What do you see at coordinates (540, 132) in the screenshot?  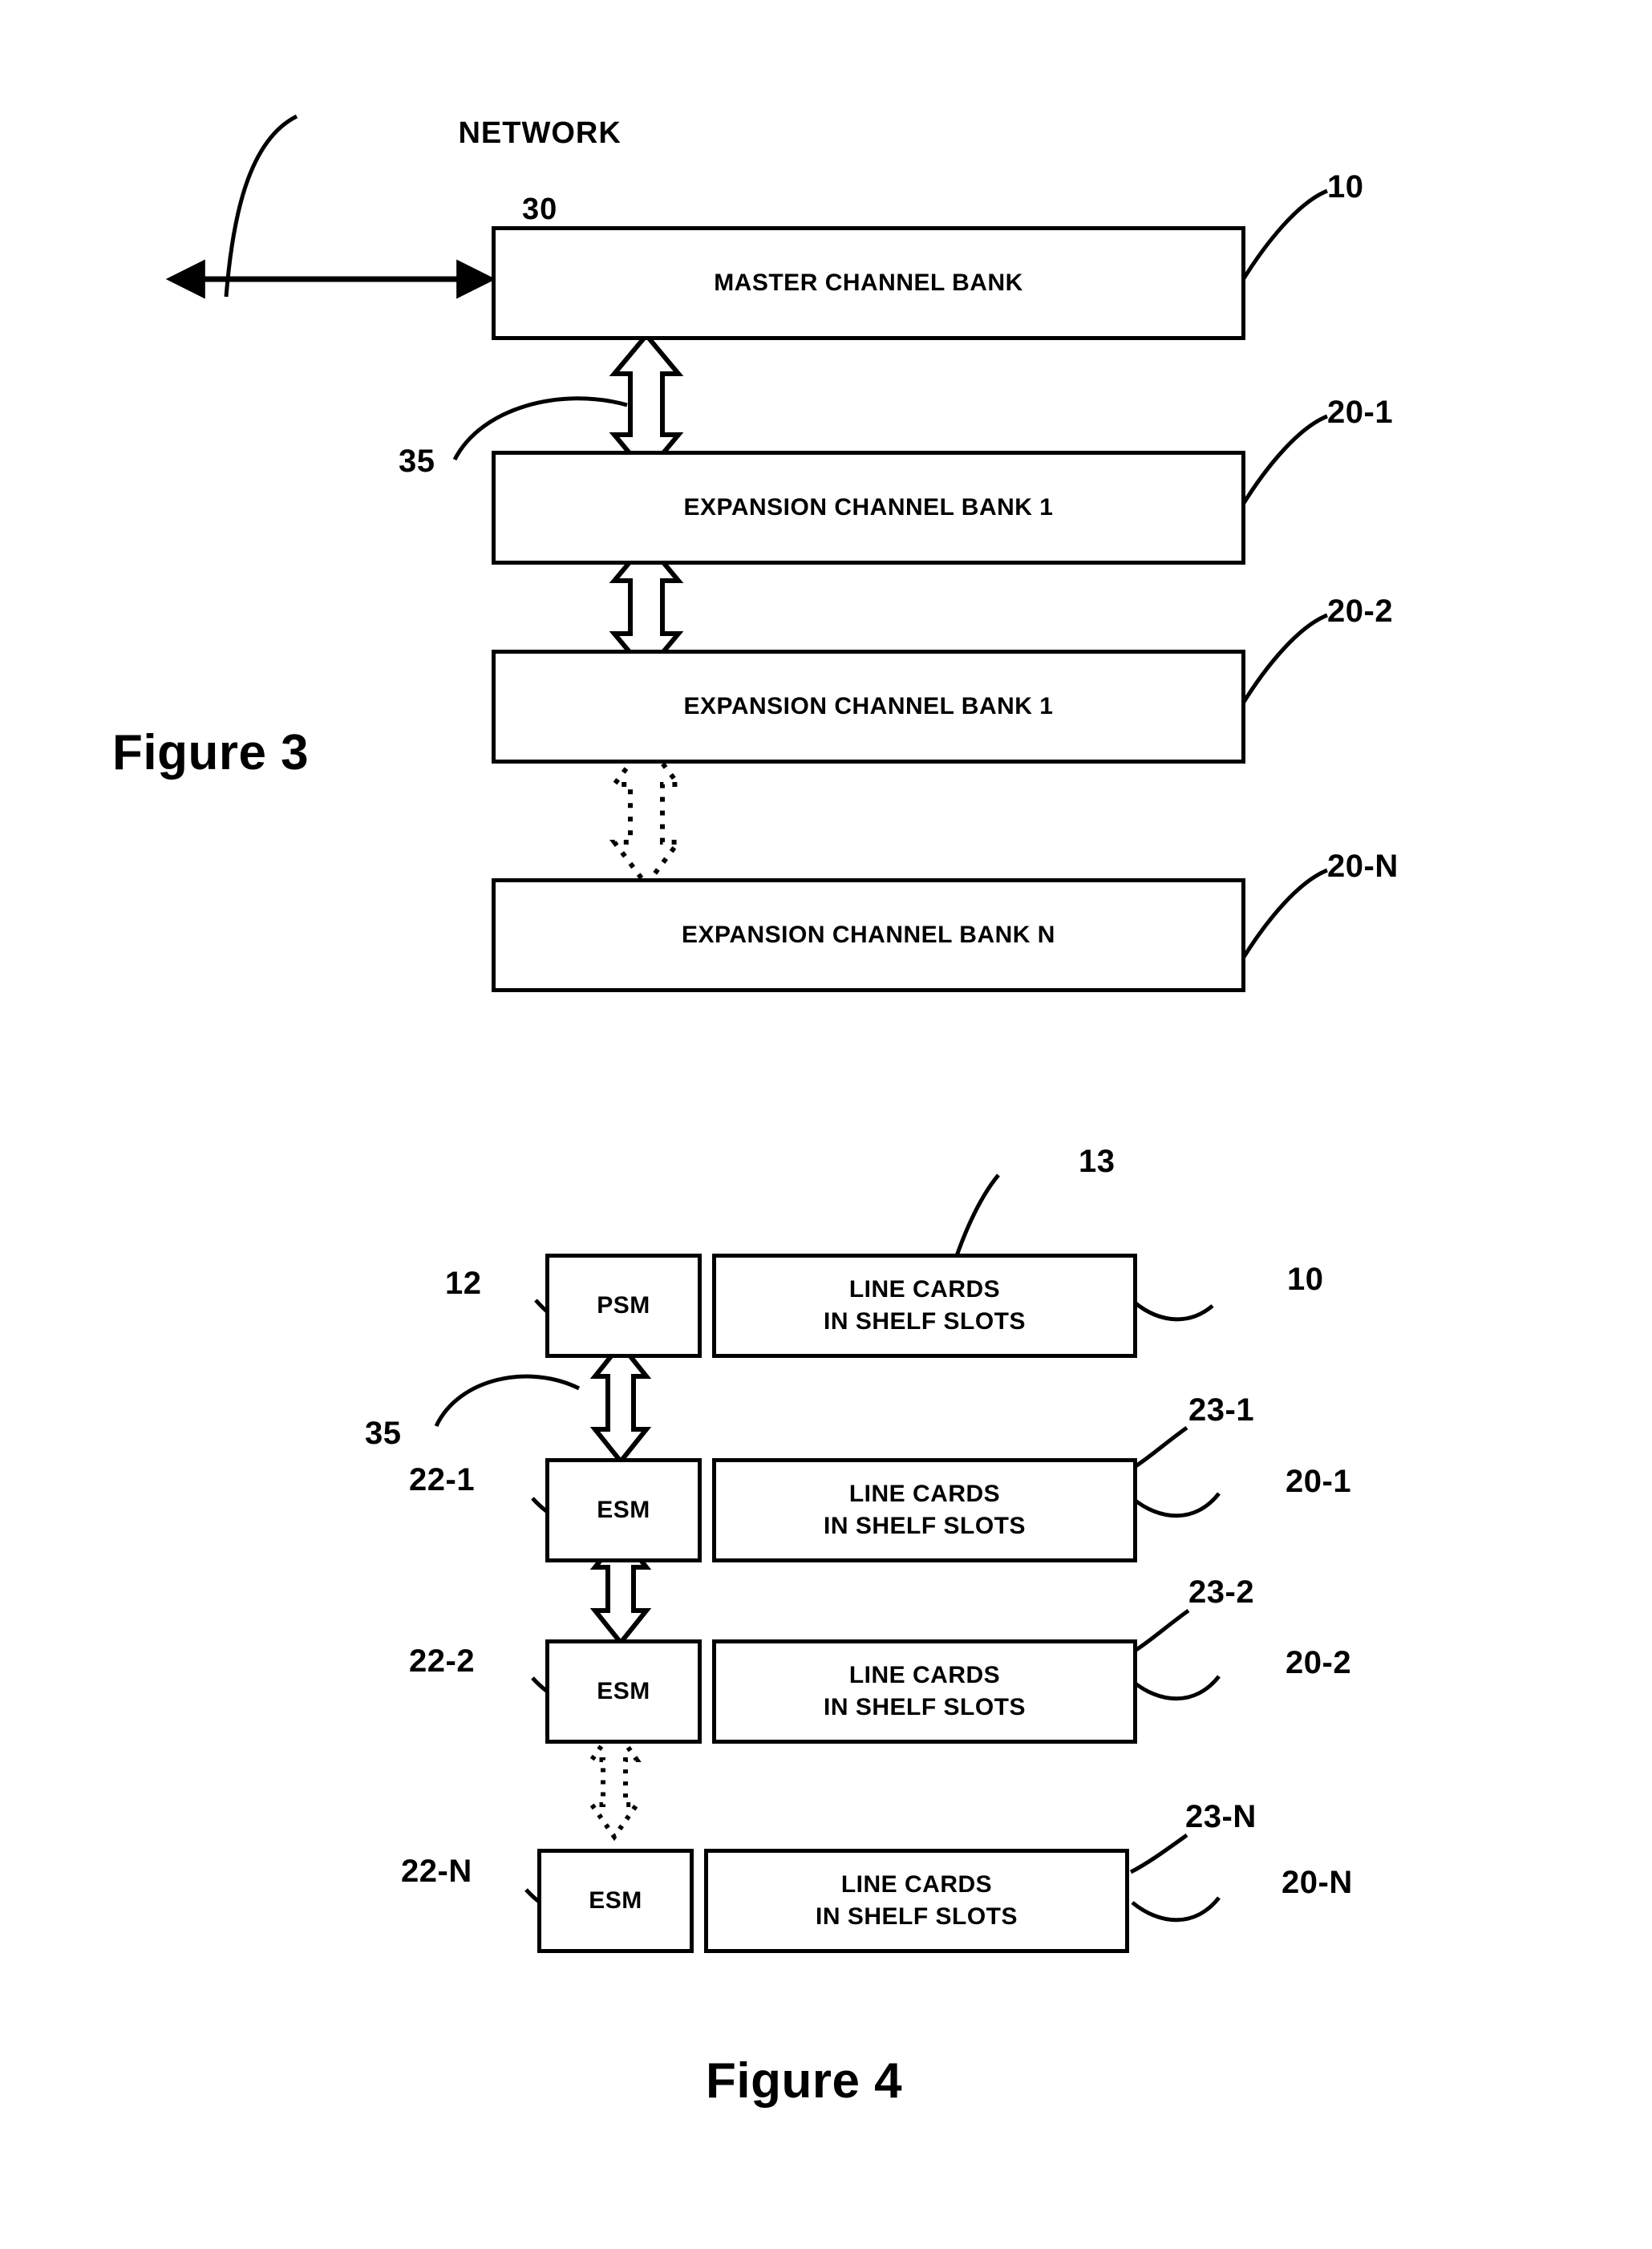 I see `network-label-line1: NETWORK` at bounding box center [540, 132].